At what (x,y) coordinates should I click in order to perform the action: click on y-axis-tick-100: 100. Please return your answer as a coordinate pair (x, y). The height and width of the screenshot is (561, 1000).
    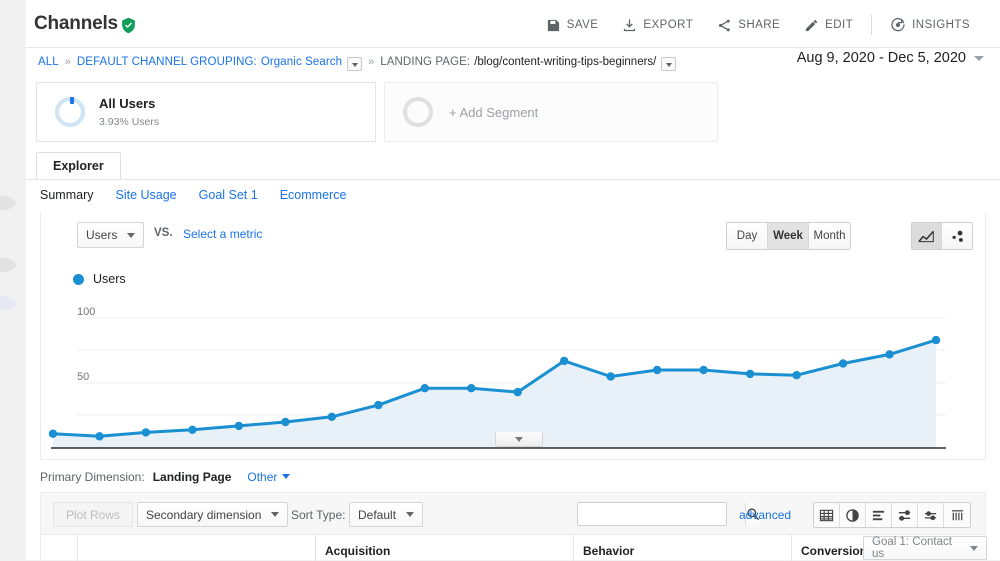
    Looking at the image, I should click on (86, 312).